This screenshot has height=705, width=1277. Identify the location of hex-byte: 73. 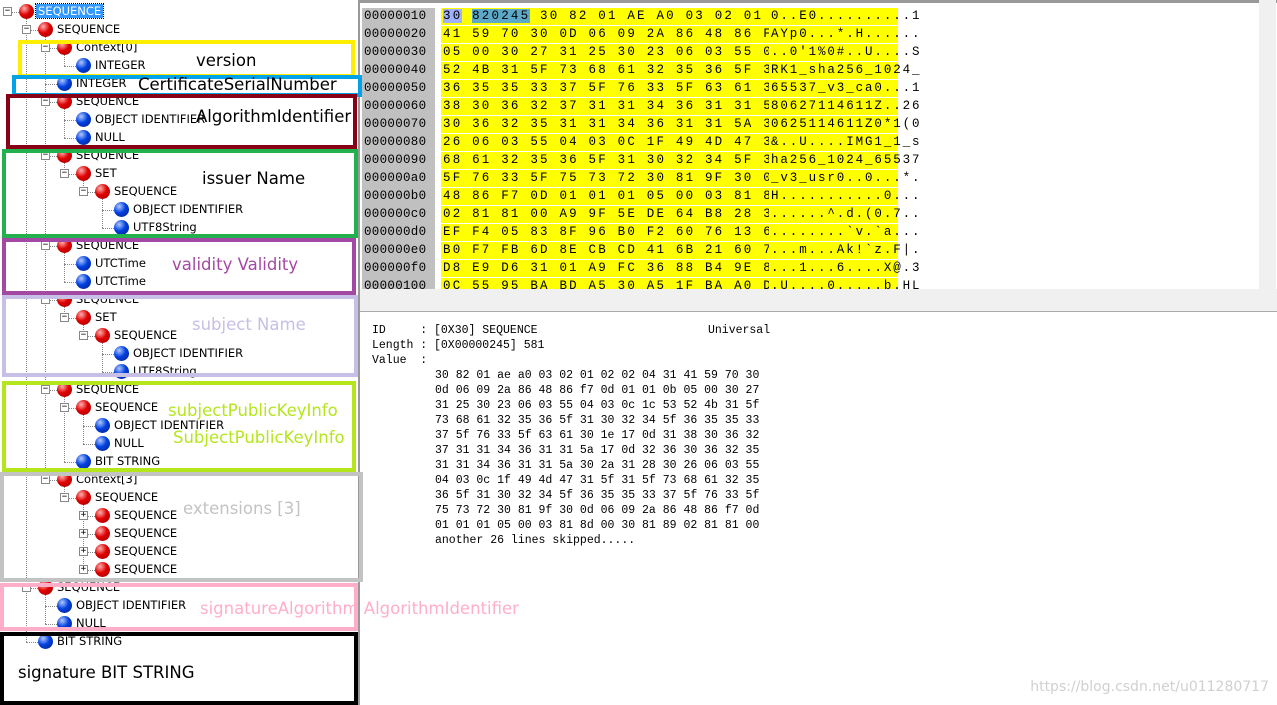
(598, 178).